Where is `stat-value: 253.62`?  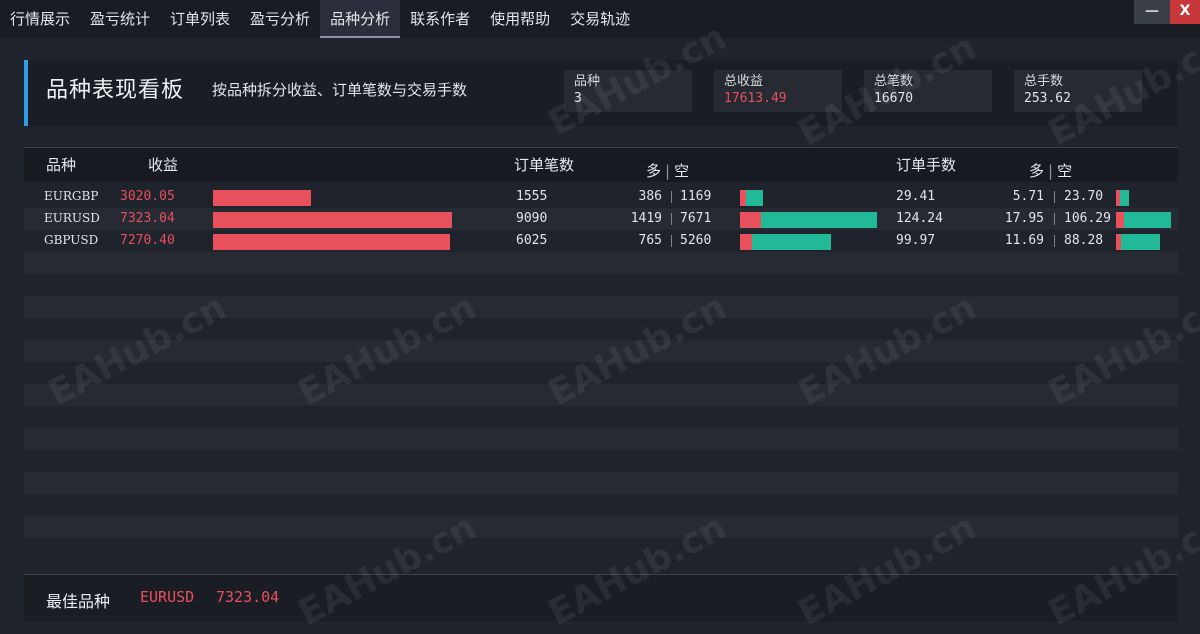 stat-value: 253.62 is located at coordinates (1047, 98).